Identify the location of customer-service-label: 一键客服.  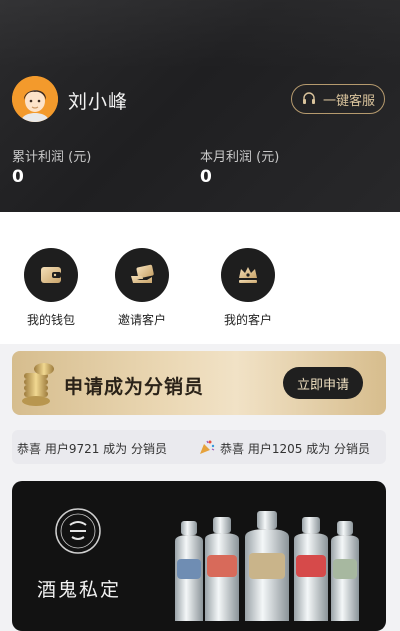
(348, 101).